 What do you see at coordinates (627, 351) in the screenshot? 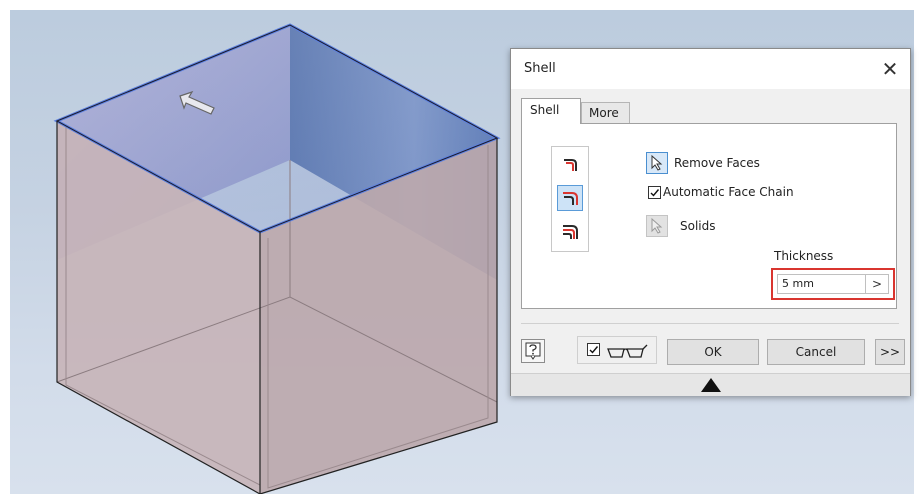
I see `glasses-icon` at bounding box center [627, 351].